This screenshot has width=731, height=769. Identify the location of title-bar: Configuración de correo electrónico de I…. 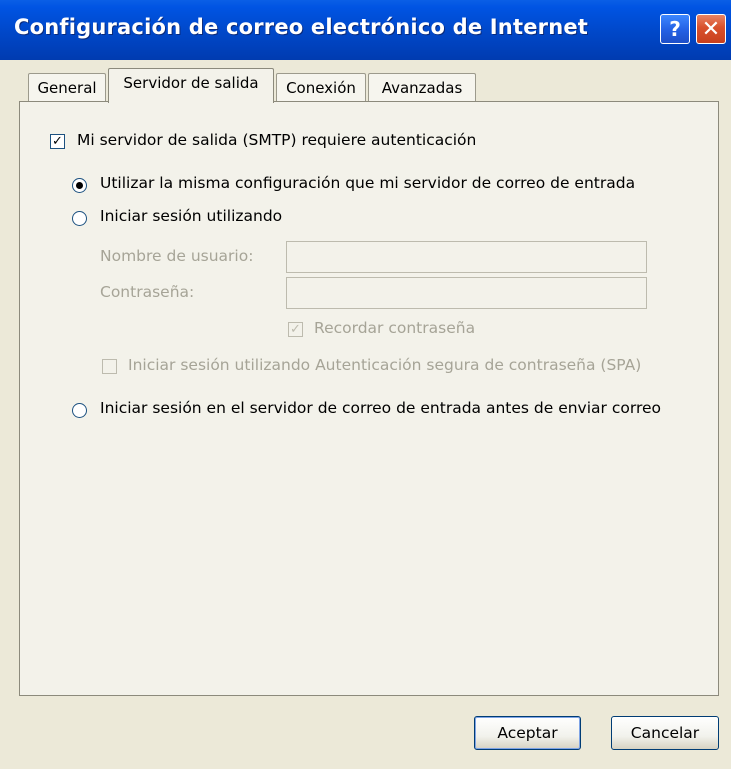
(365, 30).